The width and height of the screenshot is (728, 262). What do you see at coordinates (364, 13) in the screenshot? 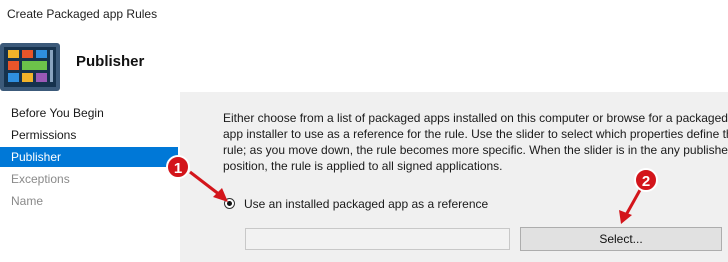
I see `title-bar: Create Packaged app Rules` at bounding box center [364, 13].